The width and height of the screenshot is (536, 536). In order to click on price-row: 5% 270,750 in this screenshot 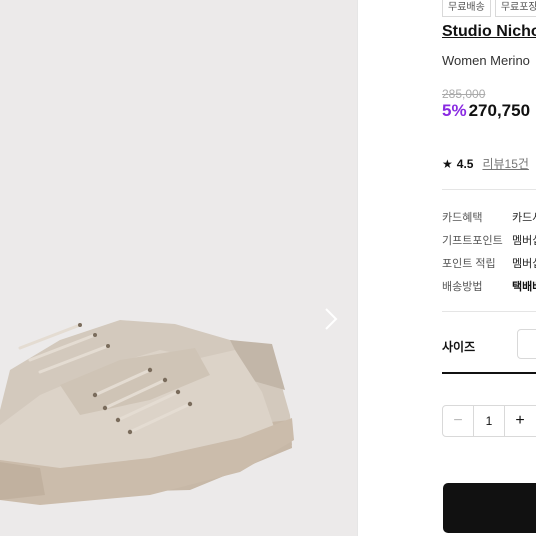, I will do `click(486, 111)`.